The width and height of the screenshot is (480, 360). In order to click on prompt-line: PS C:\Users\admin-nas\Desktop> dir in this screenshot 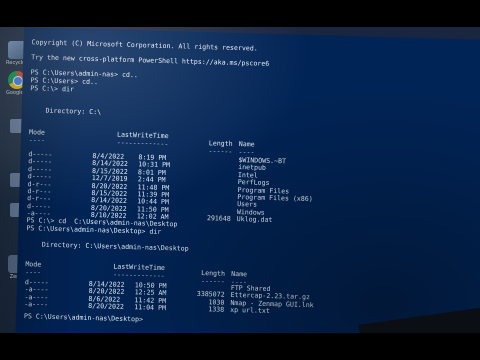, I will do `click(94, 230)`.